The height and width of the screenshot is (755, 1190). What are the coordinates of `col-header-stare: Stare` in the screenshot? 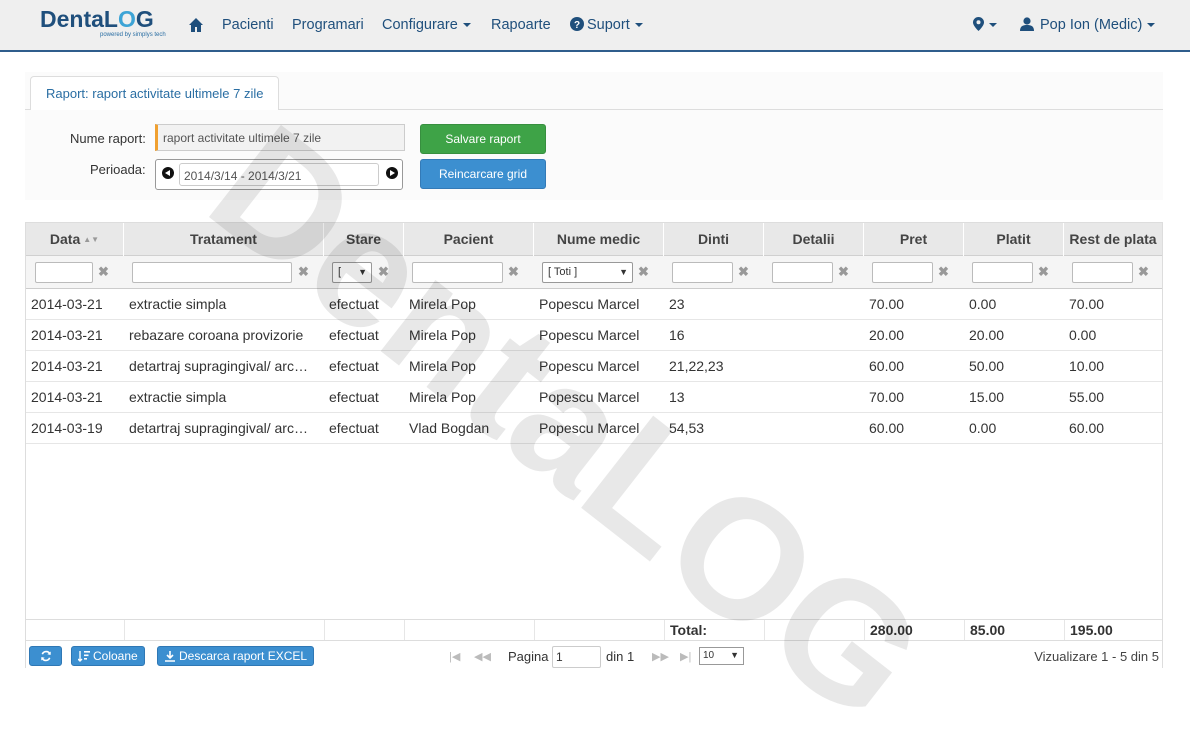 It's located at (364, 239).